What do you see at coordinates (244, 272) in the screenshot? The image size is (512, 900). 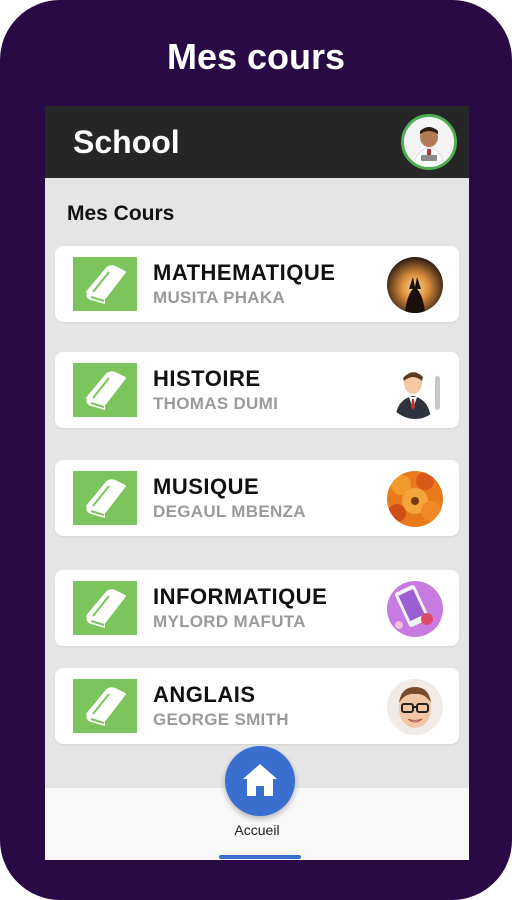 I see `course-name: MATHEMATIQUE` at bounding box center [244, 272].